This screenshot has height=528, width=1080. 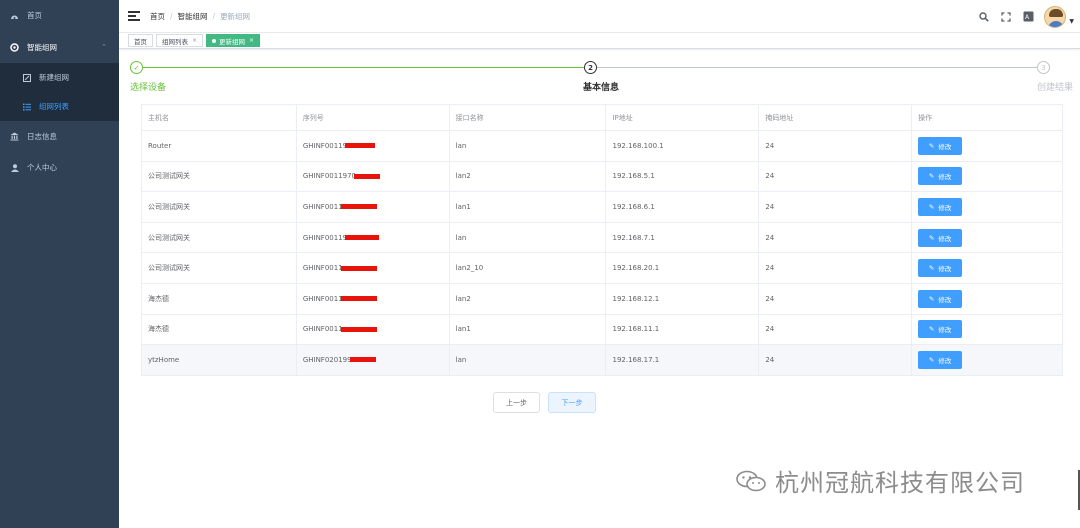 What do you see at coordinates (682, 299) in the screenshot?
I see `ip-cell: 192.168.12.1` at bounding box center [682, 299].